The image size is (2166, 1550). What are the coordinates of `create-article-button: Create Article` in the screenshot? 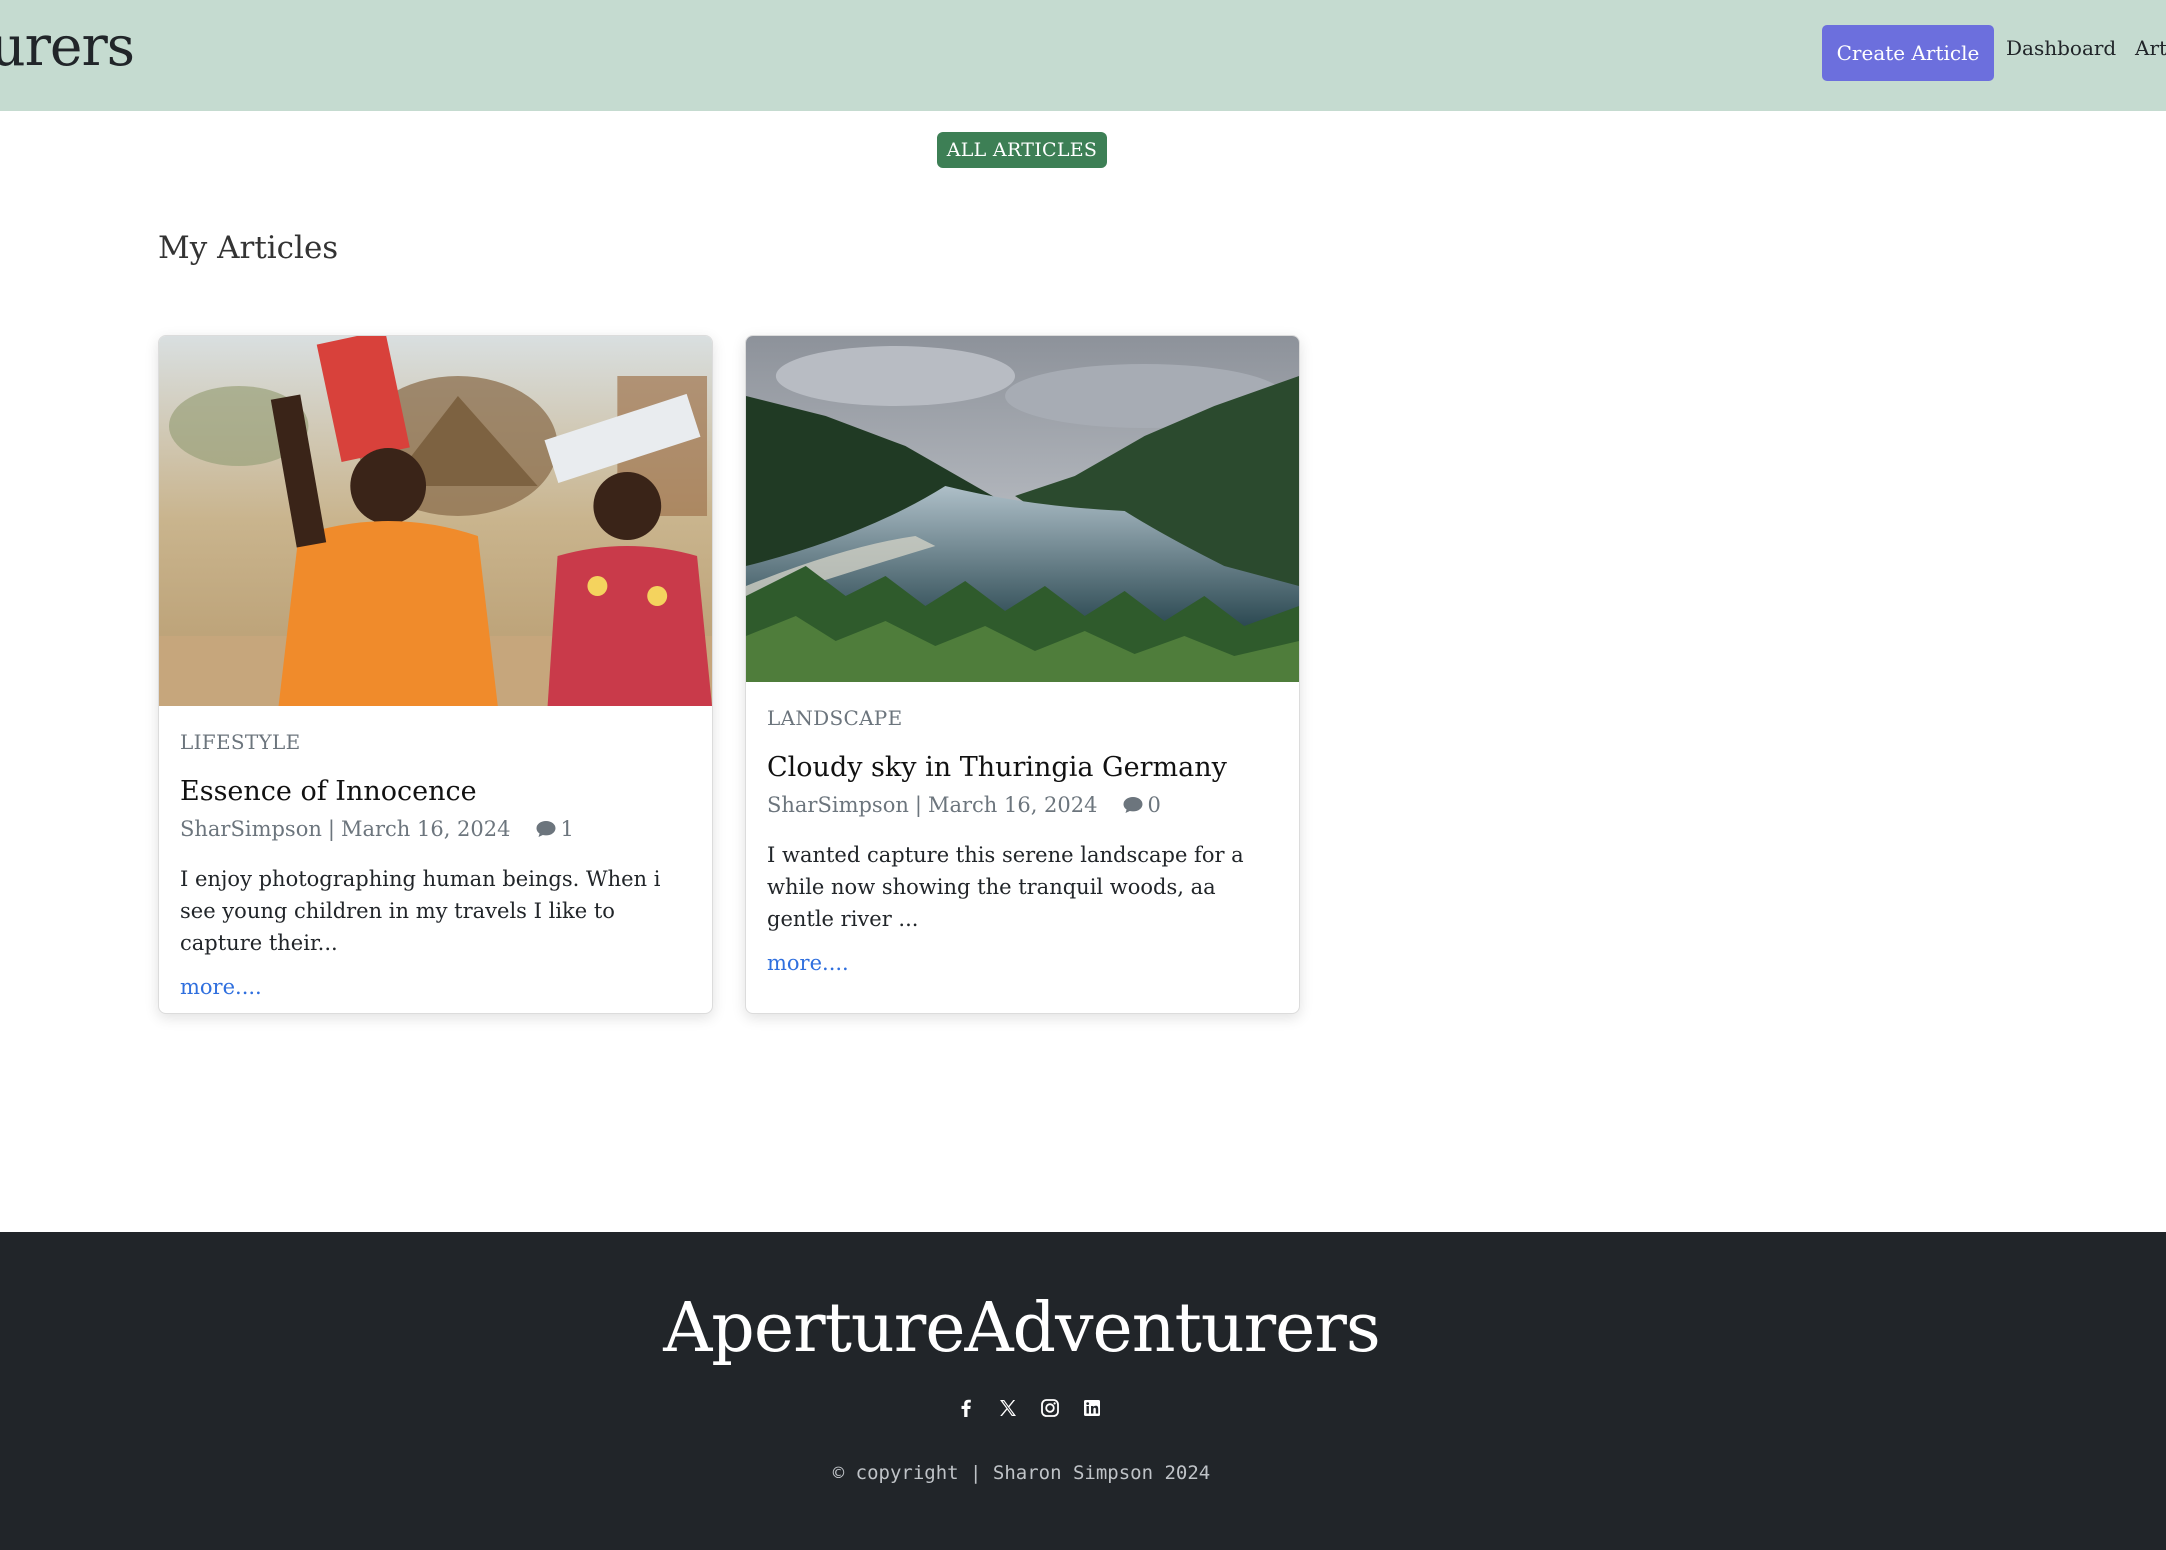 It's located at (1908, 53).